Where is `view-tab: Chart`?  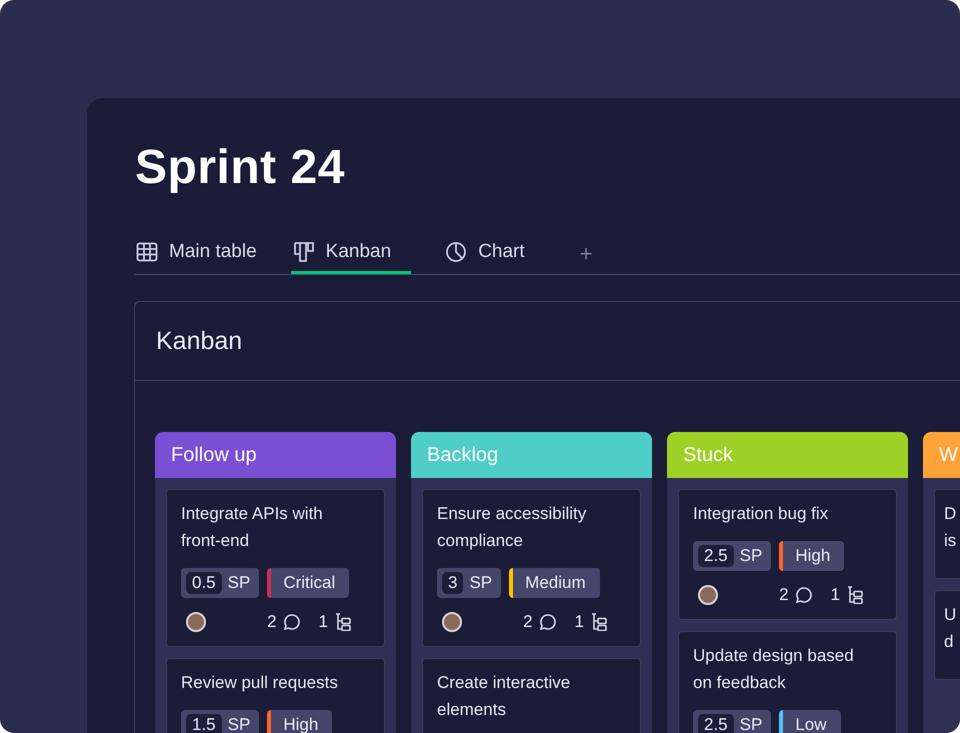
view-tab: Chart is located at coordinates (485, 253).